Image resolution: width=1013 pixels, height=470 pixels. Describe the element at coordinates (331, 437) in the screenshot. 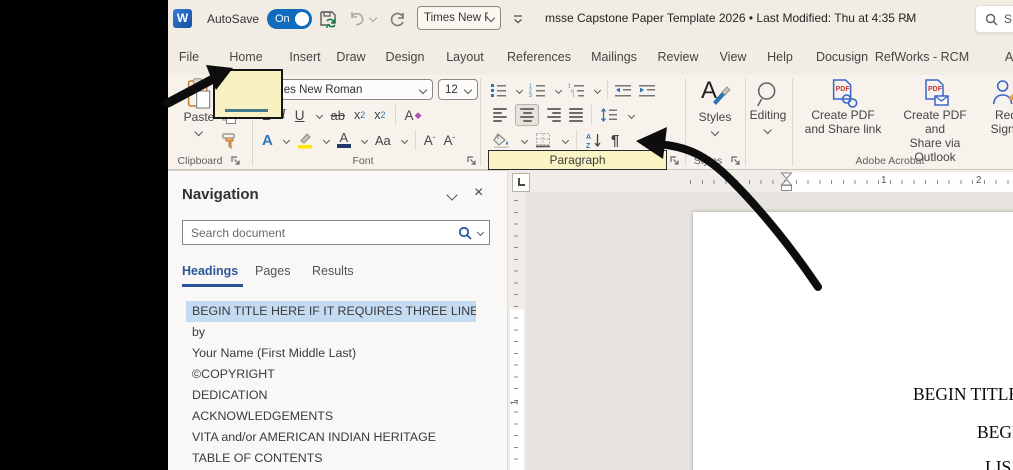

I see `nav-heading-item: VITA and/or AMERICAN INDIAN HERITAGE` at that location.